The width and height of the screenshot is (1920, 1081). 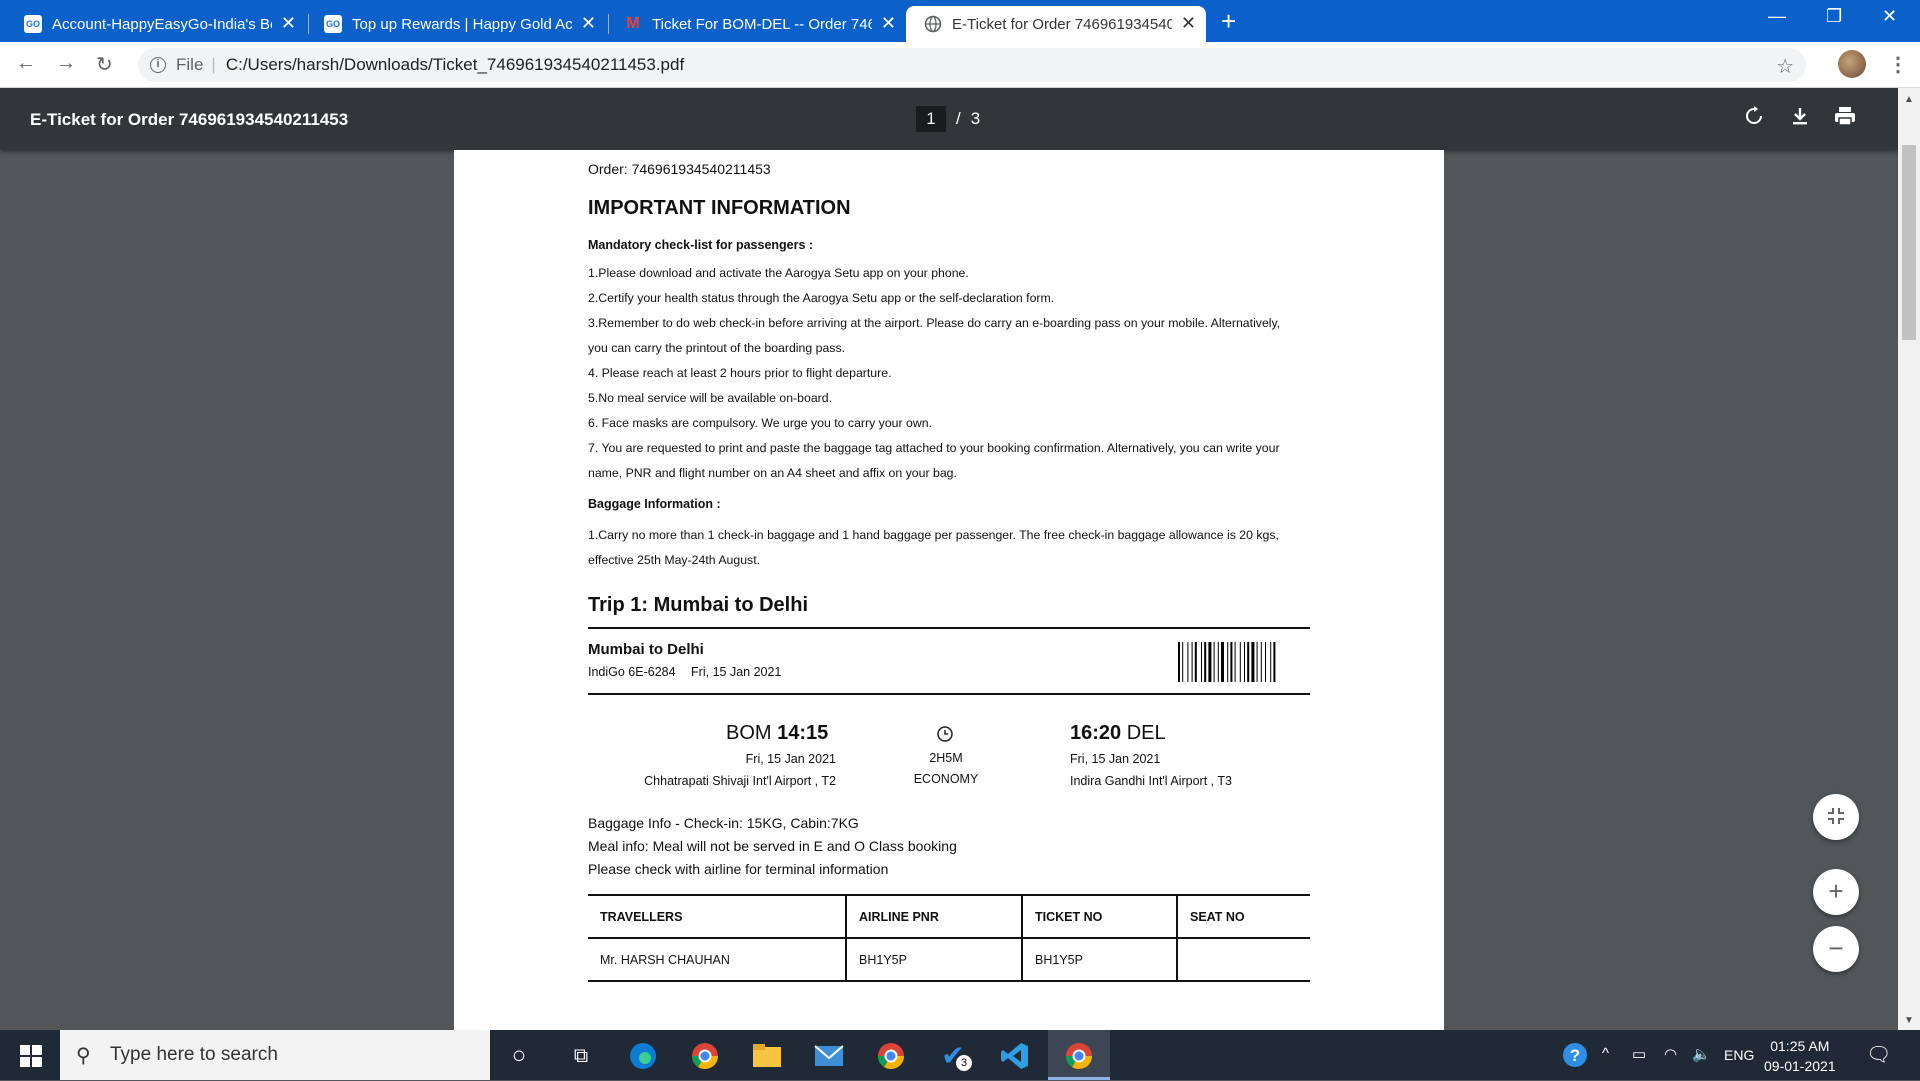 What do you see at coordinates (1228, 21) in the screenshot?
I see `new-tab-button: +` at bounding box center [1228, 21].